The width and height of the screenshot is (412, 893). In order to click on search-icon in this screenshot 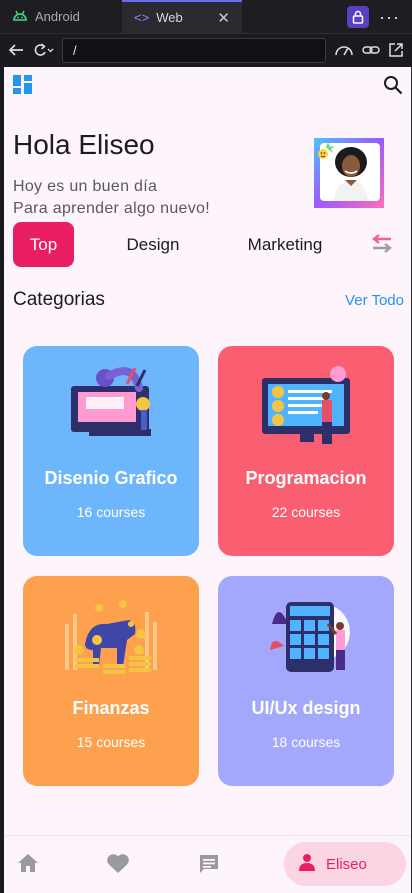, I will do `click(393, 87)`.